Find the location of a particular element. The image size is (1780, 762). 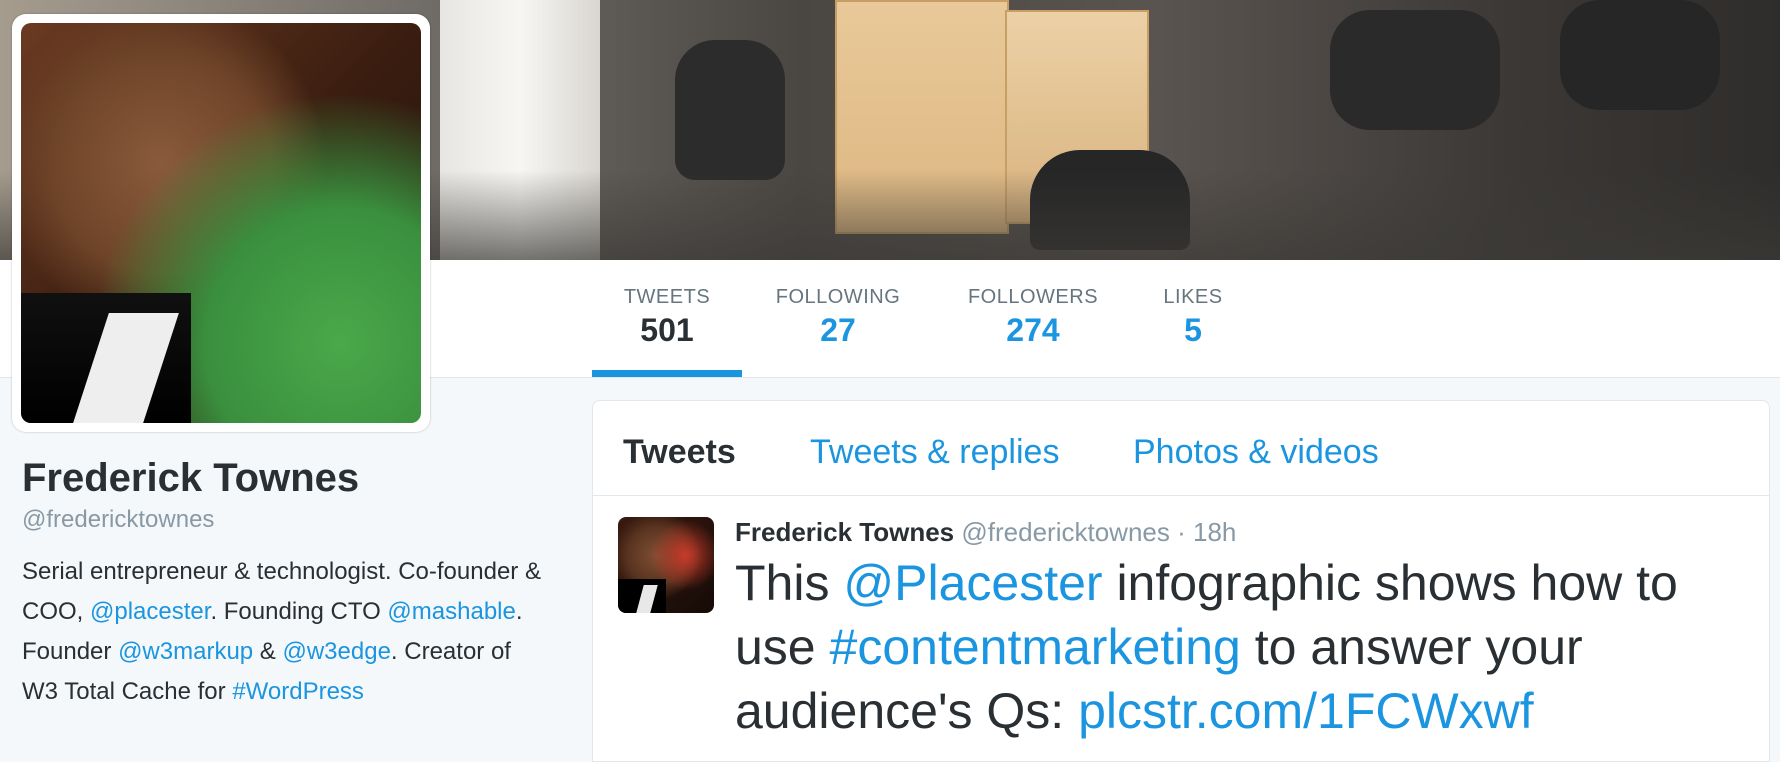

tweet-avatar is located at coordinates (666, 565).